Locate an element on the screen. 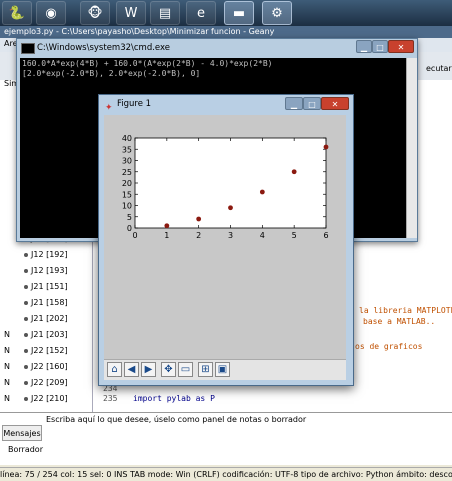 This screenshot has height=481, width=452. cmd-minimize-button: ▁ is located at coordinates (364, 46).